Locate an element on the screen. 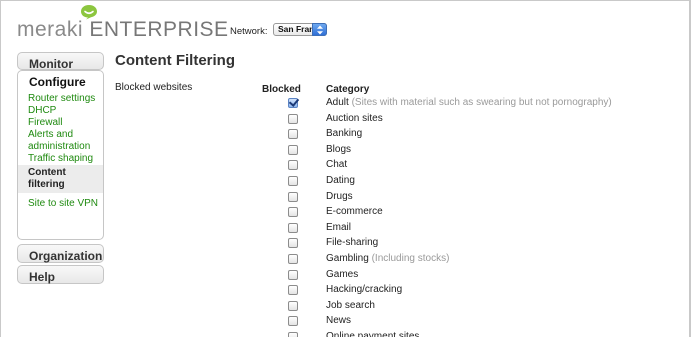 The width and height of the screenshot is (691, 337). category-label: Job search is located at coordinates (350, 305).